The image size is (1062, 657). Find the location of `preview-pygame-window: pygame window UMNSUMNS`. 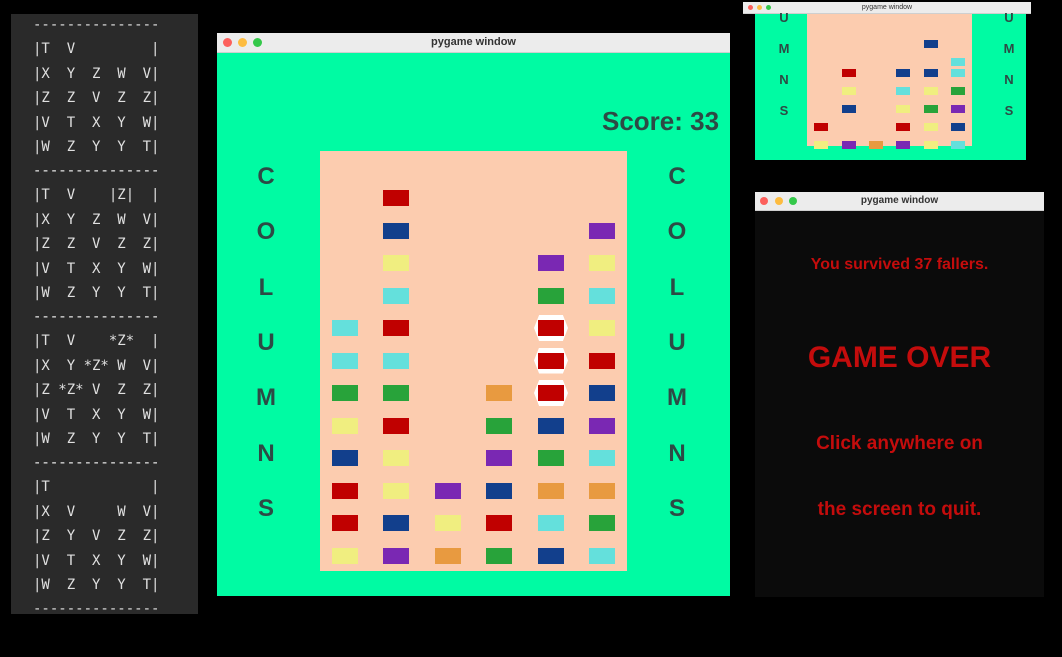

preview-pygame-window: pygame window UMNSUMNS is located at coordinates (887, 81).